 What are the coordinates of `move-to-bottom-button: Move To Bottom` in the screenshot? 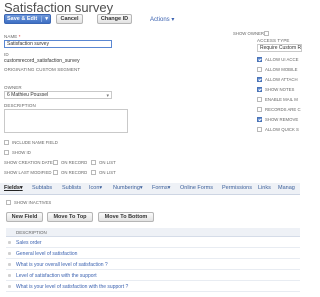 It's located at (126, 217).